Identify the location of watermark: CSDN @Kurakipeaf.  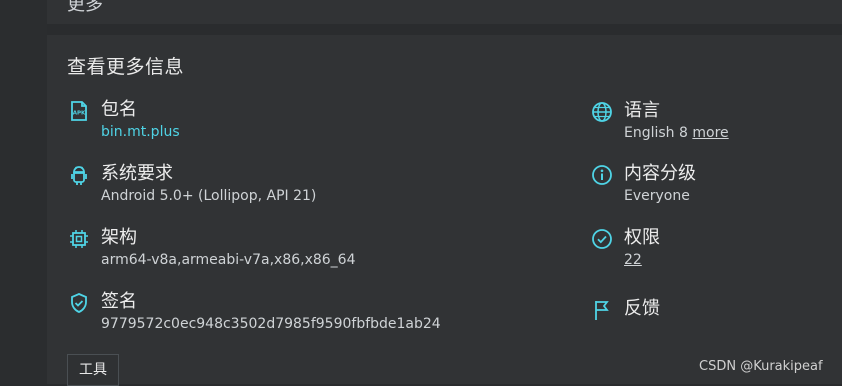
(761, 366).